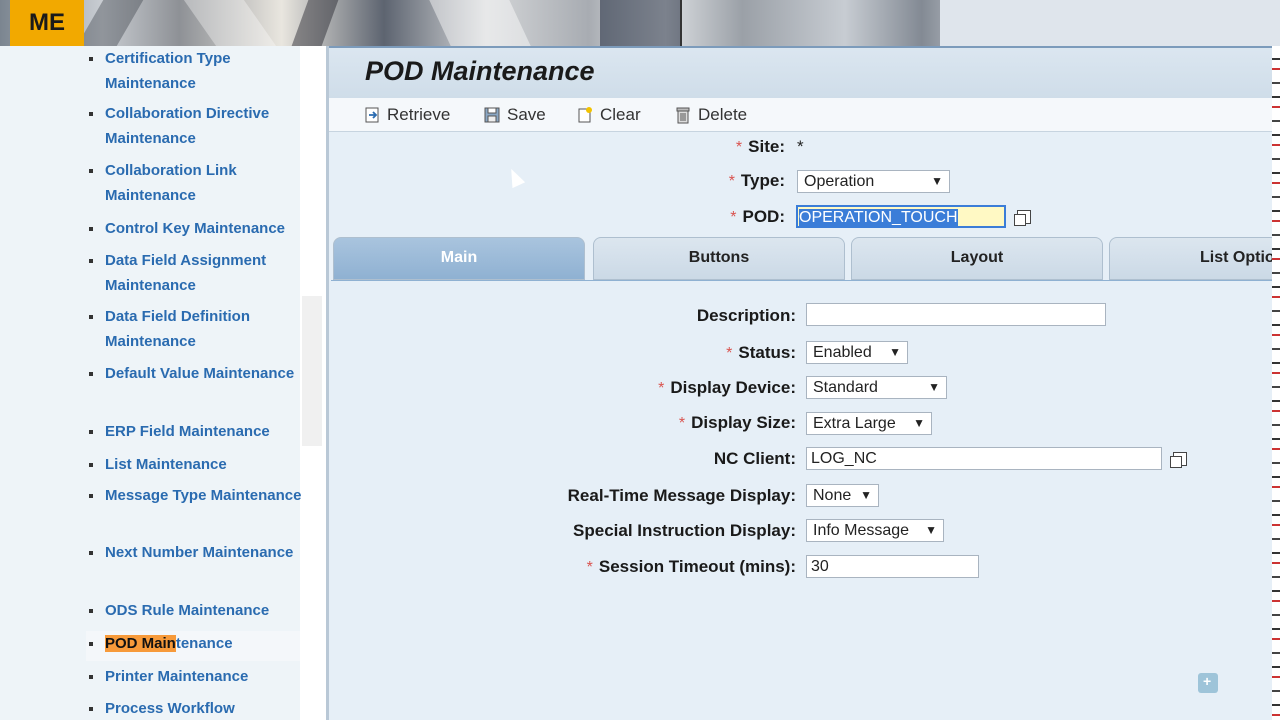  I want to click on pod-input: OPERATION_TOUCH, so click(901, 216).